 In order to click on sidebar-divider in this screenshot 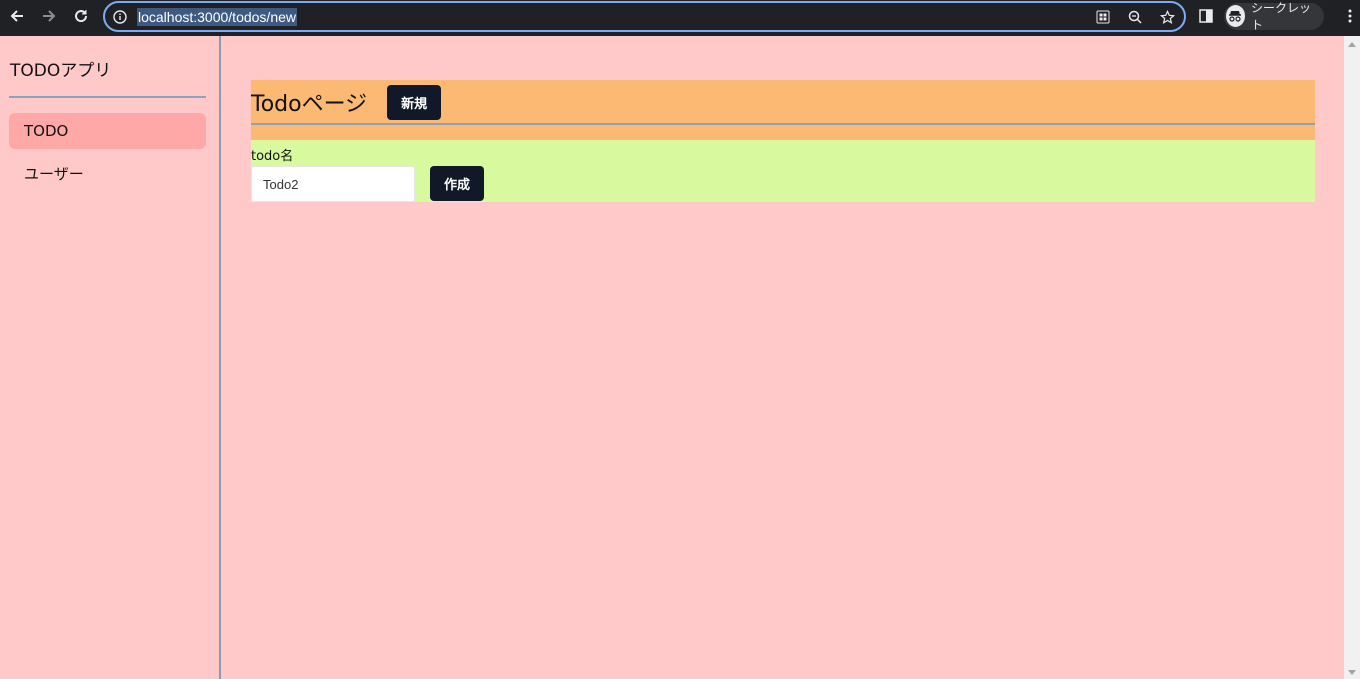, I will do `click(107, 97)`.